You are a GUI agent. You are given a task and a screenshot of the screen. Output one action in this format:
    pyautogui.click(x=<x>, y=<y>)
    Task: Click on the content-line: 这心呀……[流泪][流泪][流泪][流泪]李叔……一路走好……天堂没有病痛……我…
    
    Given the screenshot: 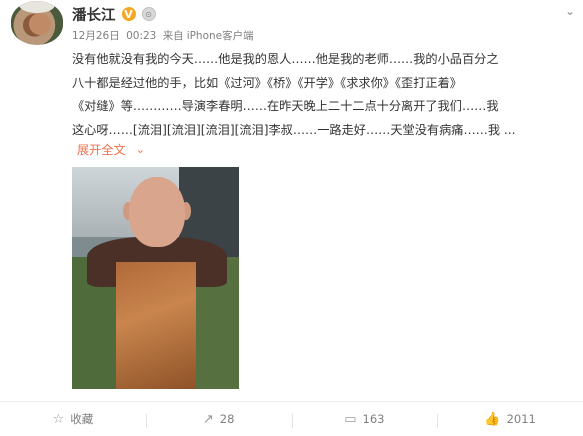 What is the action you would take?
    pyautogui.click(x=294, y=129)
    